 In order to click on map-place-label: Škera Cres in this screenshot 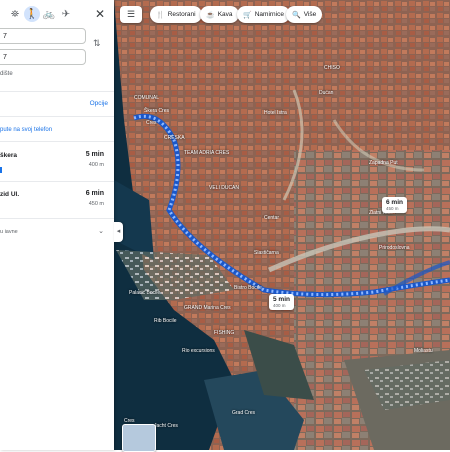, I will do `click(156, 111)`.